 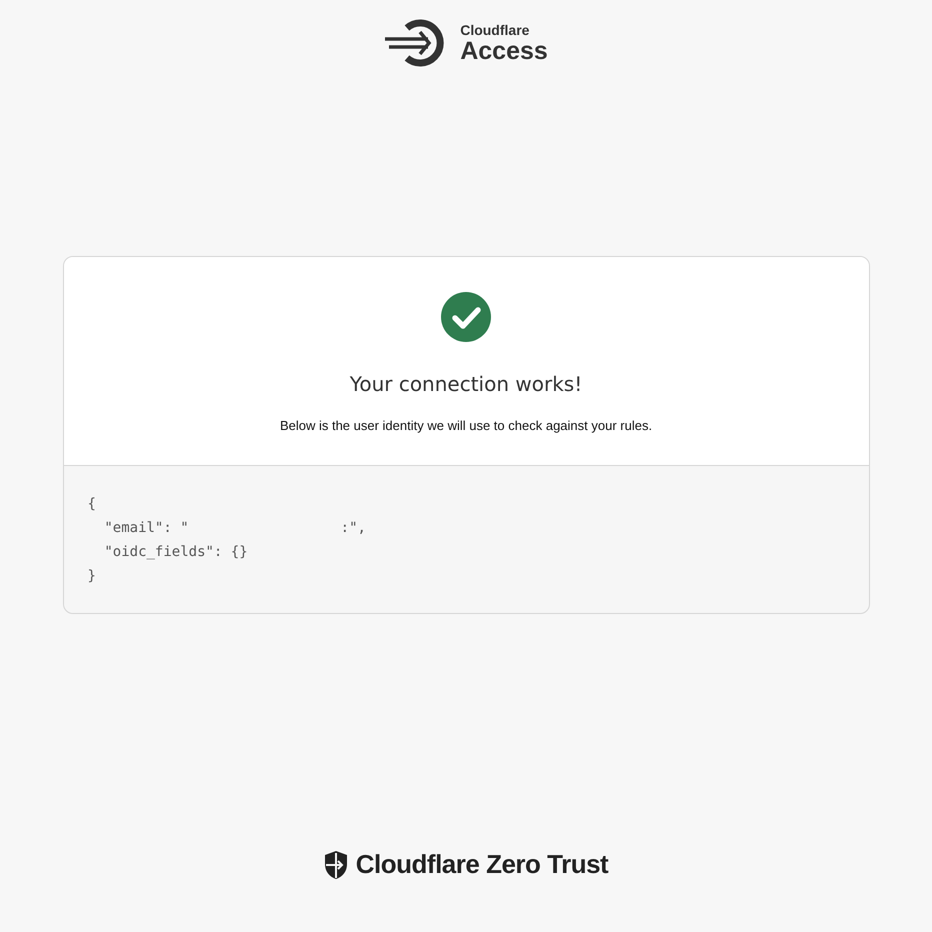 What do you see at coordinates (336, 865) in the screenshot?
I see `shield-icon` at bounding box center [336, 865].